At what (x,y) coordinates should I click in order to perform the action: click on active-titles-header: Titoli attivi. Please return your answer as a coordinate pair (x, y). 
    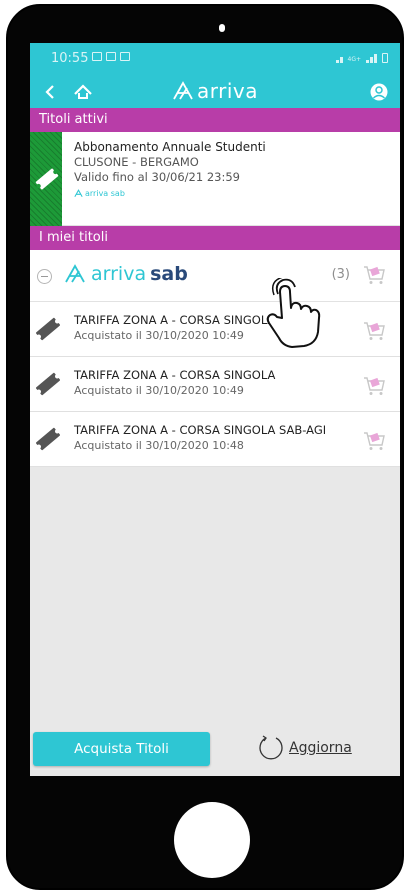
    Looking at the image, I should click on (215, 120).